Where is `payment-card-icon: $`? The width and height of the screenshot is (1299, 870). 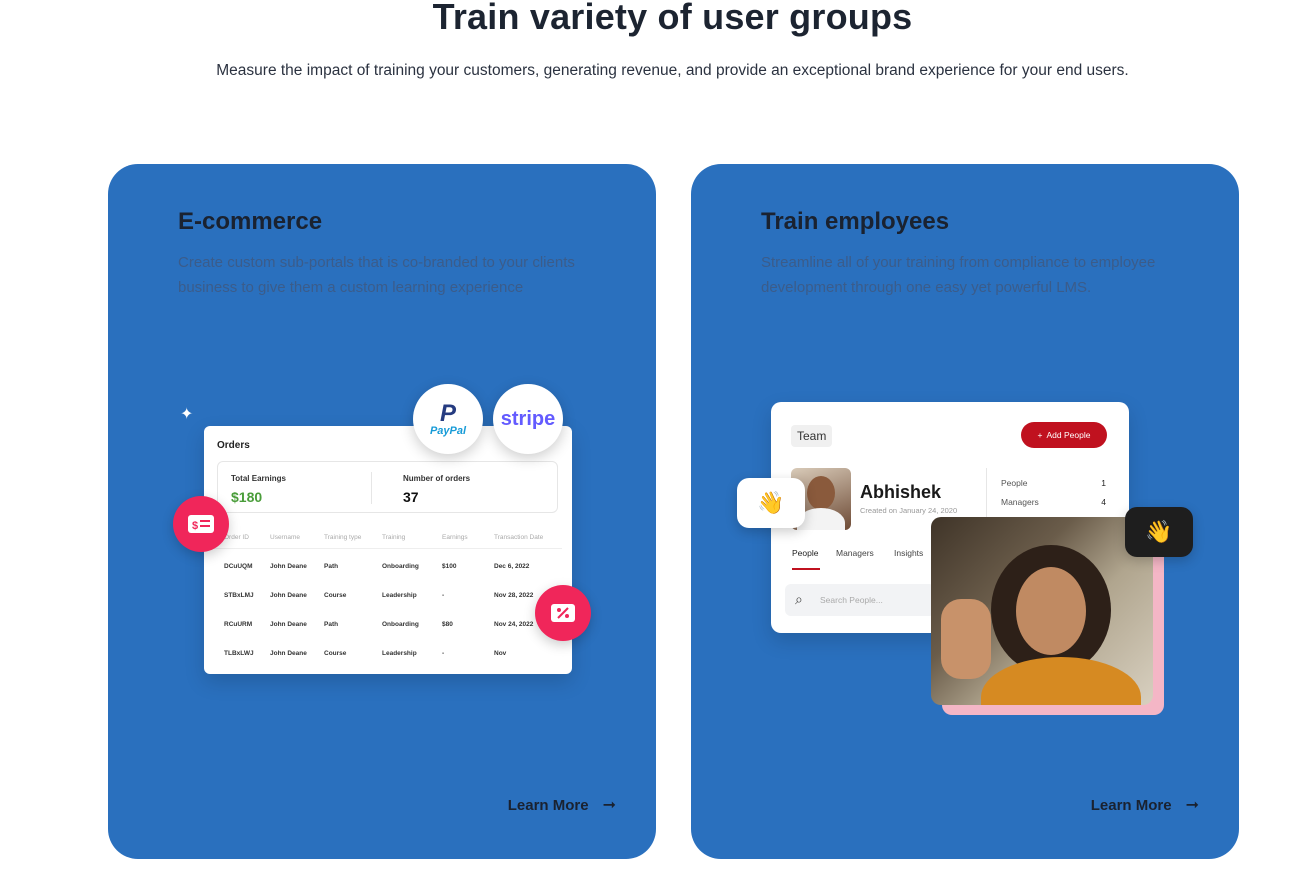 payment-card-icon: $ is located at coordinates (201, 524).